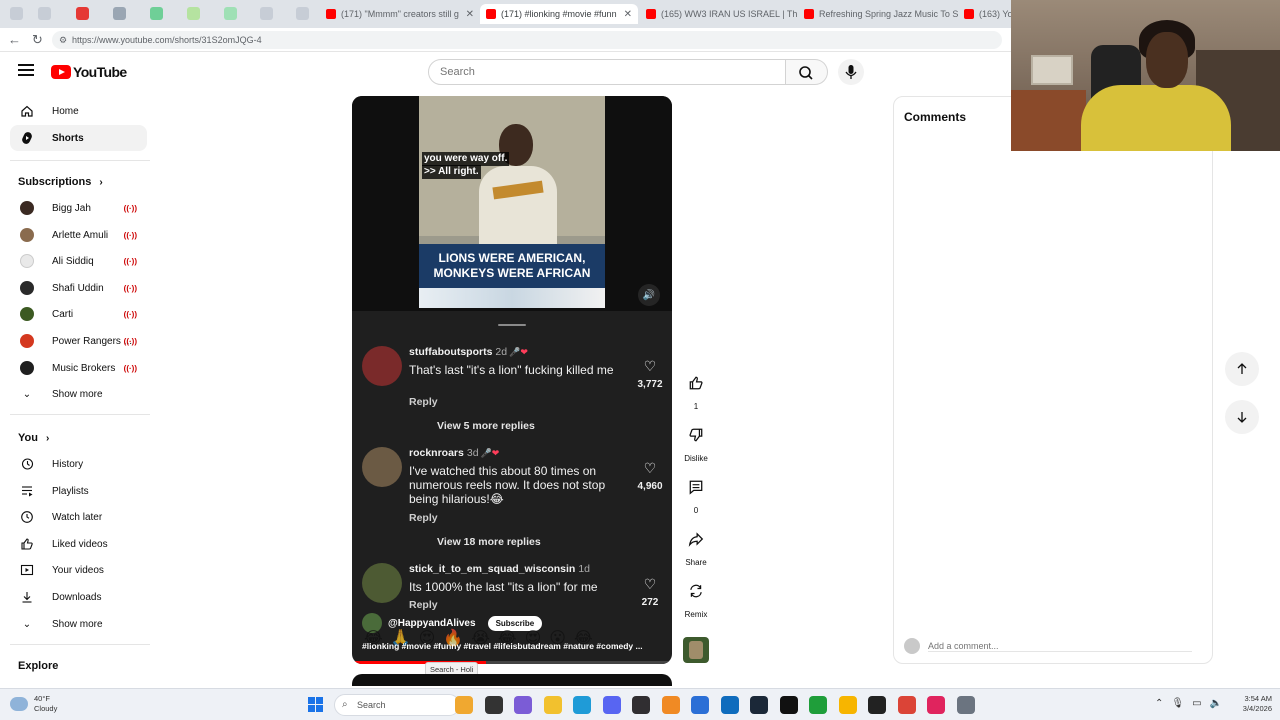 This screenshot has height=720, width=1280. I want to click on remix-circle, so click(696, 591).